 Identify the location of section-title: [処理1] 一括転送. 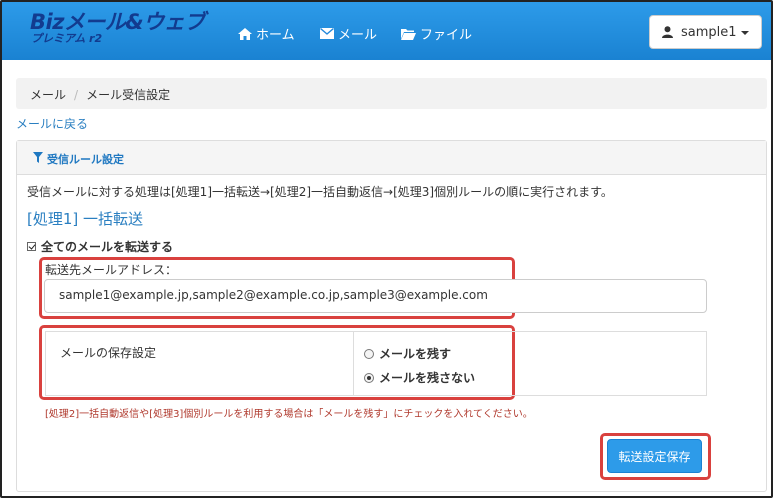
(85, 219).